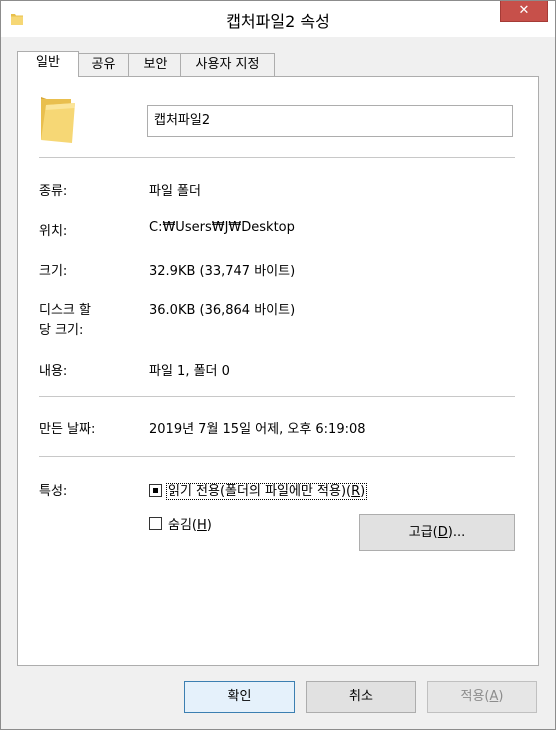 Image resolution: width=556 pixels, height=730 pixels. Describe the element at coordinates (53, 371) in the screenshot. I see `contains-label: 내용:` at that location.